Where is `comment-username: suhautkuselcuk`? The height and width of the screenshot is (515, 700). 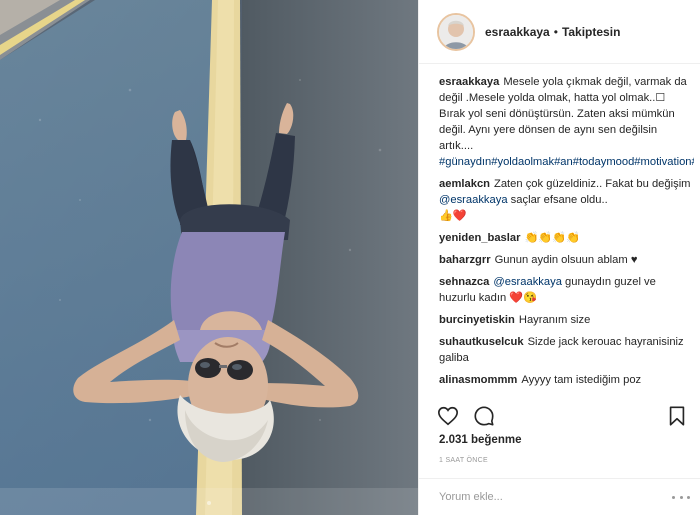
comment-username: suhautkuselcuk is located at coordinates (481, 342).